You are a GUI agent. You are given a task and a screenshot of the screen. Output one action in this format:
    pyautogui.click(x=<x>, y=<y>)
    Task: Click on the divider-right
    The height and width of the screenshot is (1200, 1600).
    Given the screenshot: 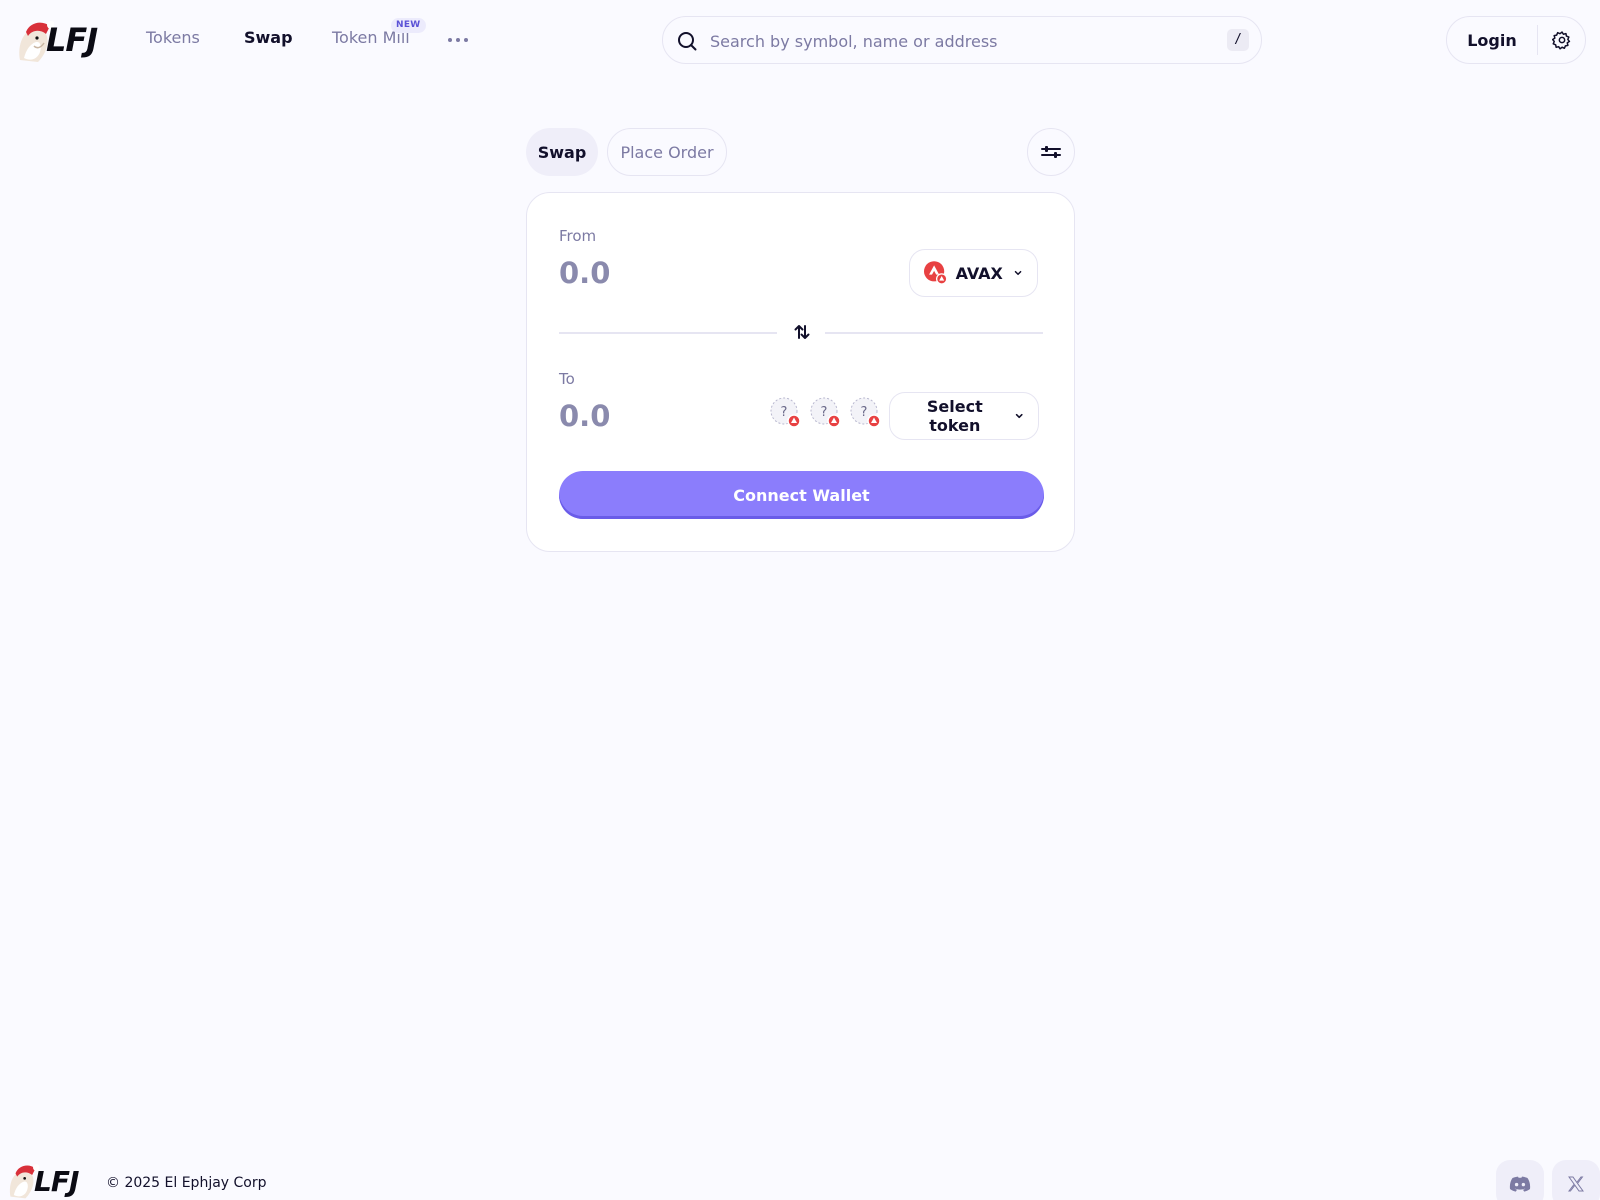 What is the action you would take?
    pyautogui.click(x=934, y=333)
    